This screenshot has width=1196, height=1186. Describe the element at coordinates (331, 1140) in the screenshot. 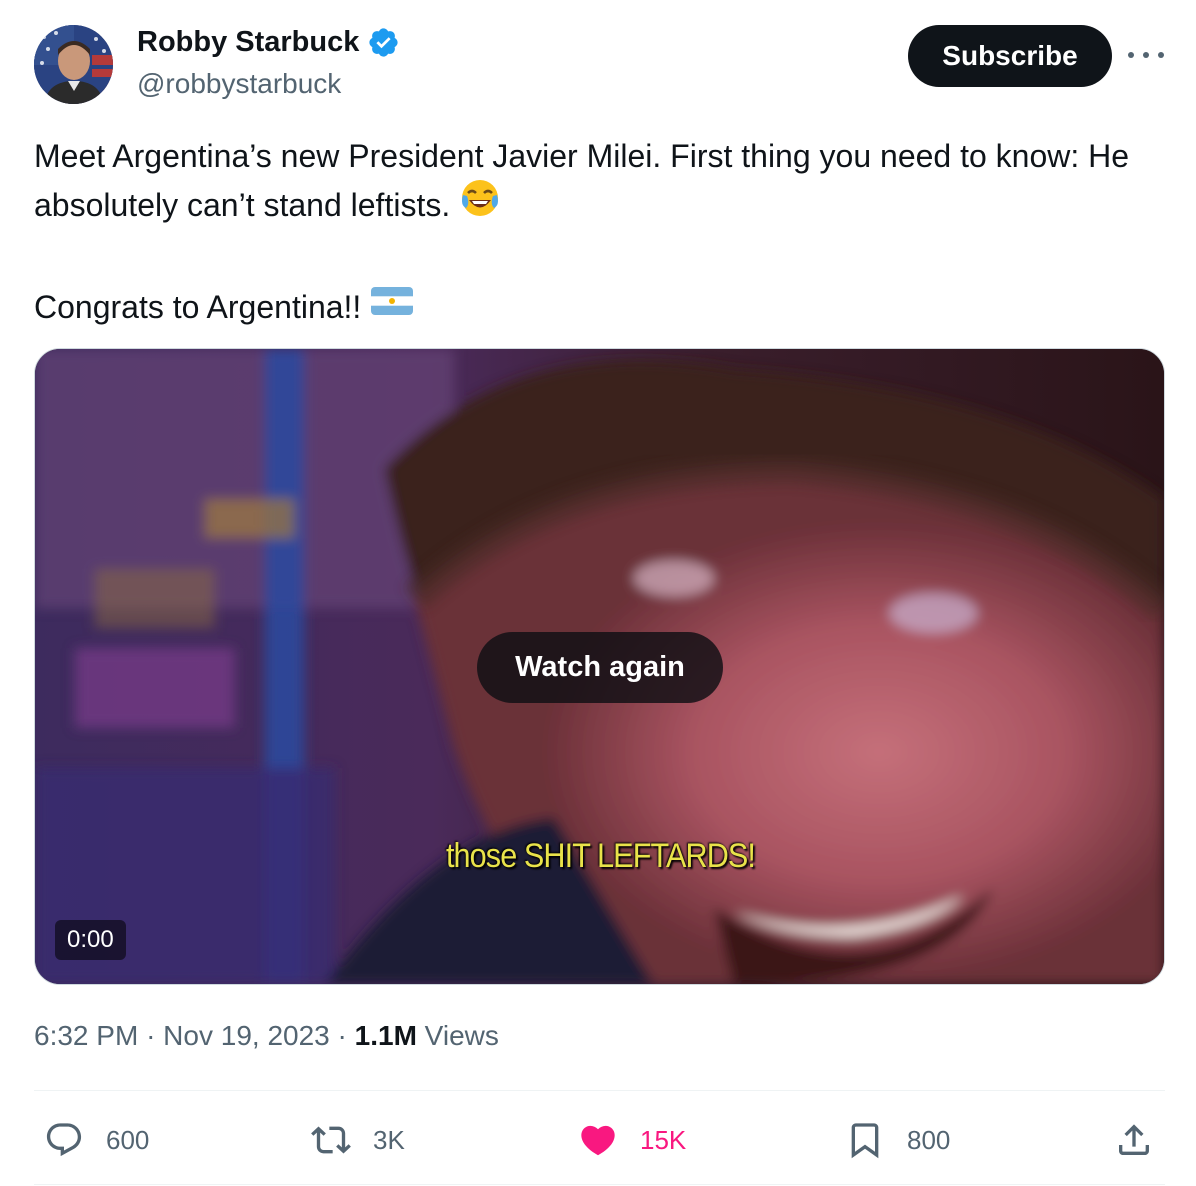

I see `repost-icon` at that location.